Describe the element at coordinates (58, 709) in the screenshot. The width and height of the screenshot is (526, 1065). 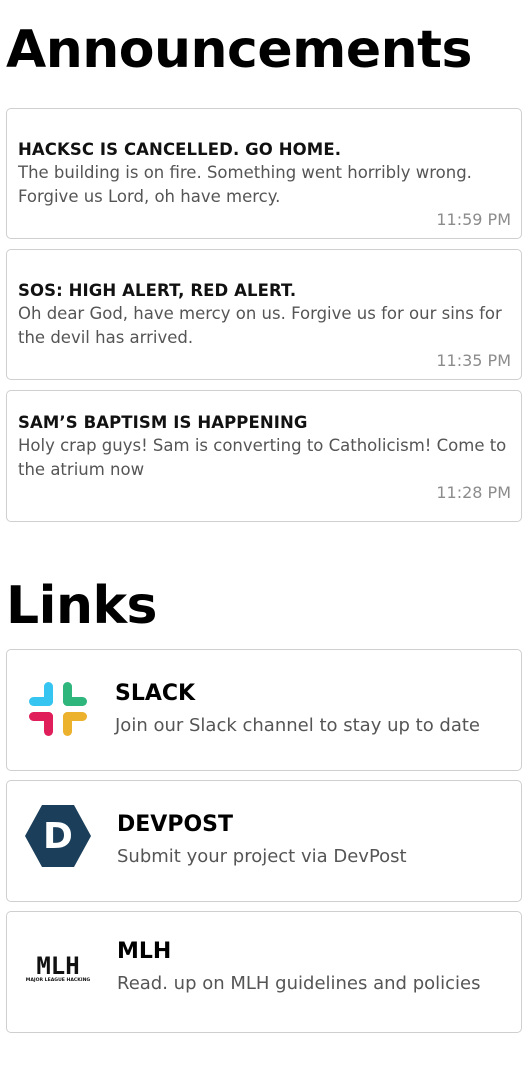
I see `slack-logo-icon` at that location.